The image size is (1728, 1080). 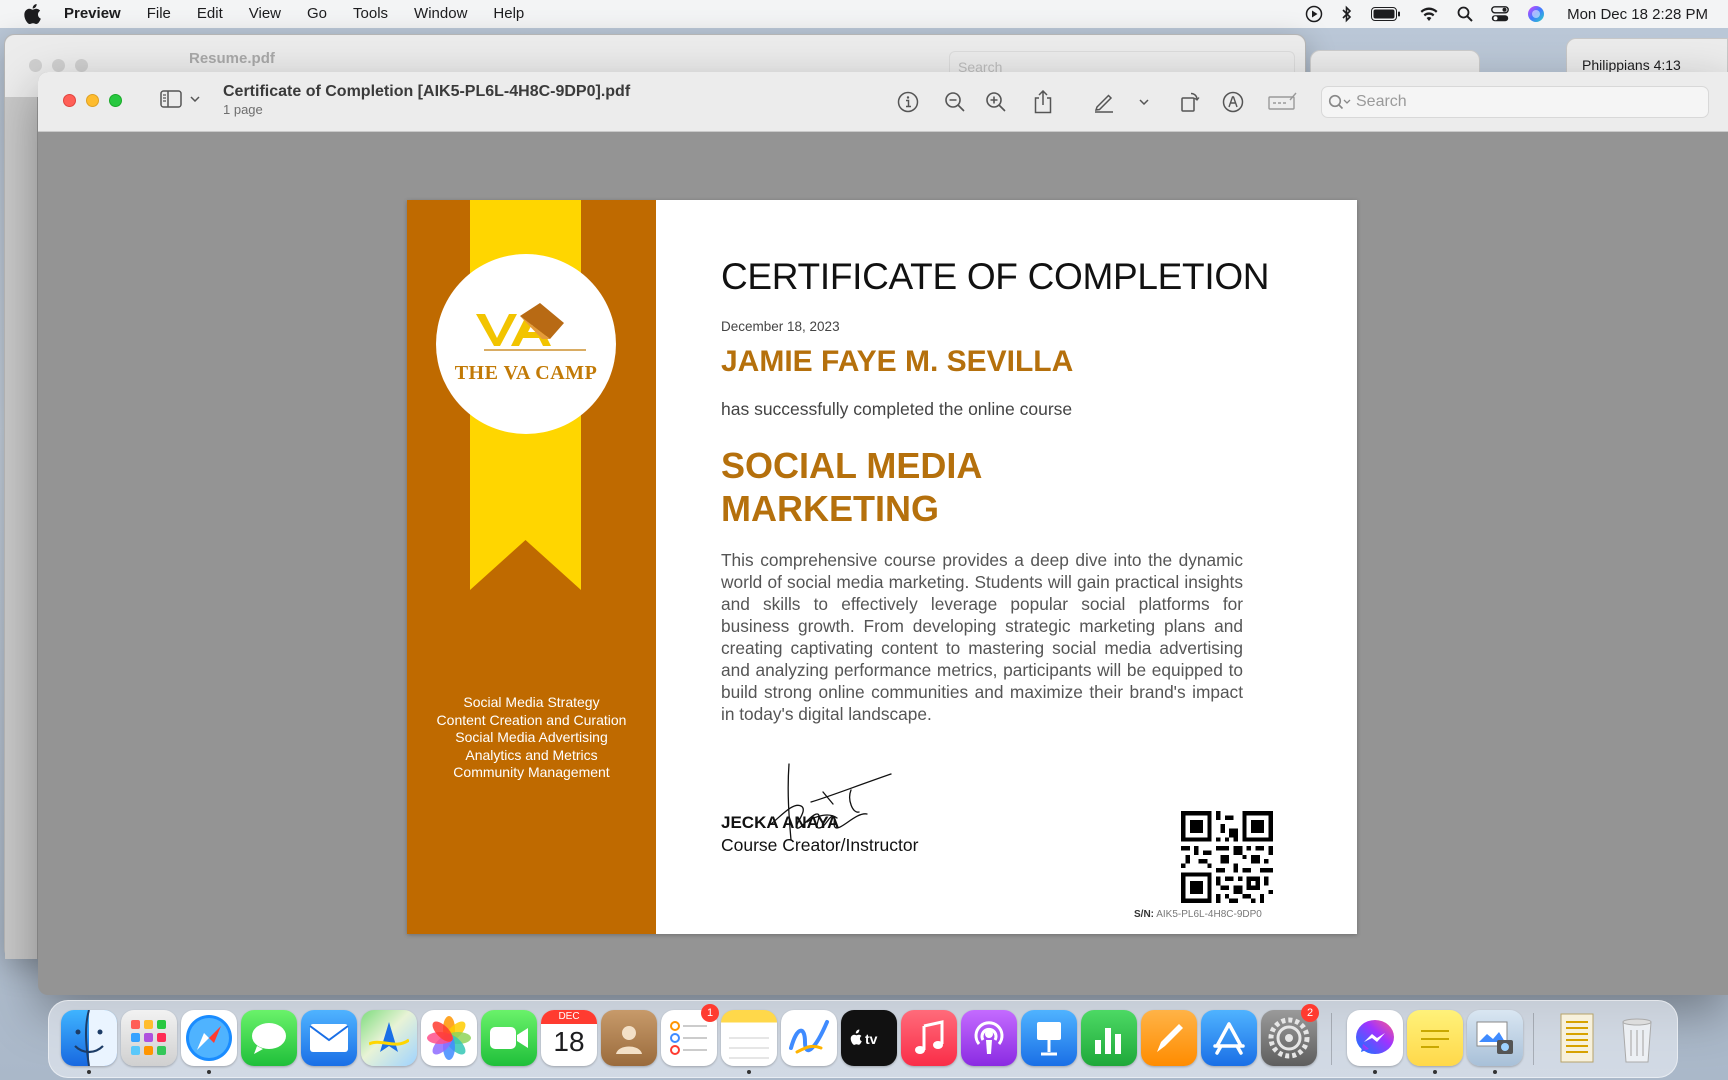 I want to click on serial-label: S/N:, so click(x=1144, y=914).